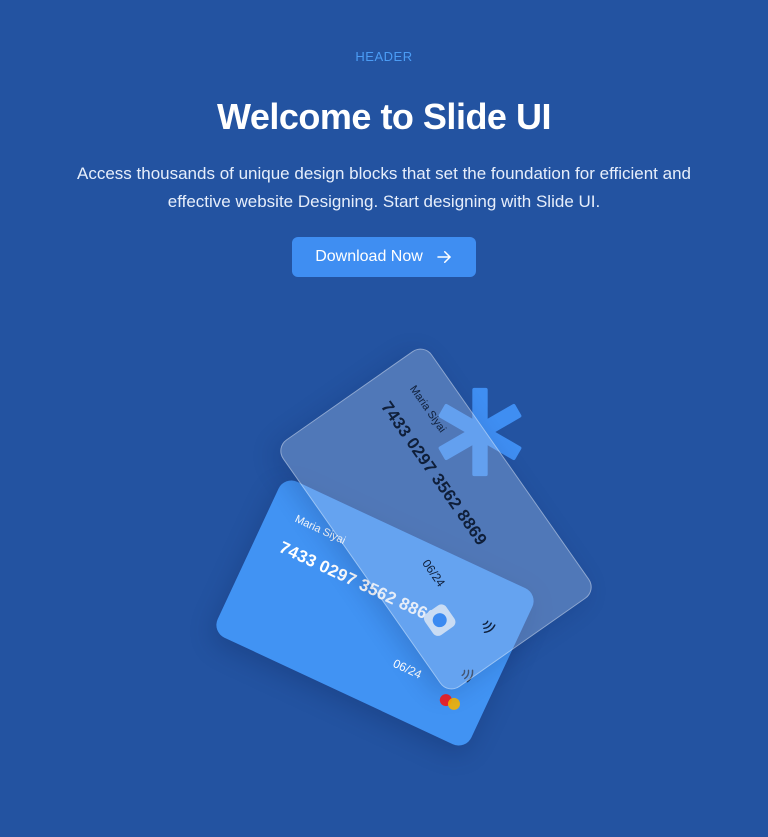 This screenshot has height=837, width=768. Describe the element at coordinates (444, 257) in the screenshot. I see `arrow-right-icon` at that location.